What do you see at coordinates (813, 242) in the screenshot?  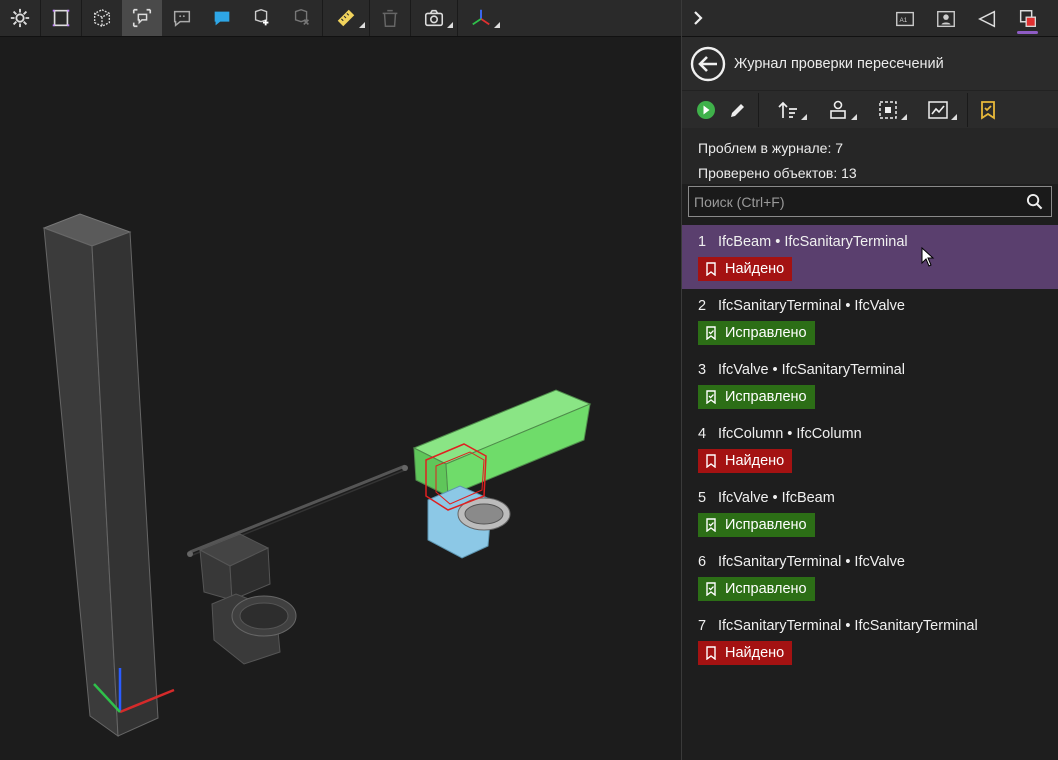 I see `issue-pair: IfcBeam • IfcSanitaryTerminal` at bounding box center [813, 242].